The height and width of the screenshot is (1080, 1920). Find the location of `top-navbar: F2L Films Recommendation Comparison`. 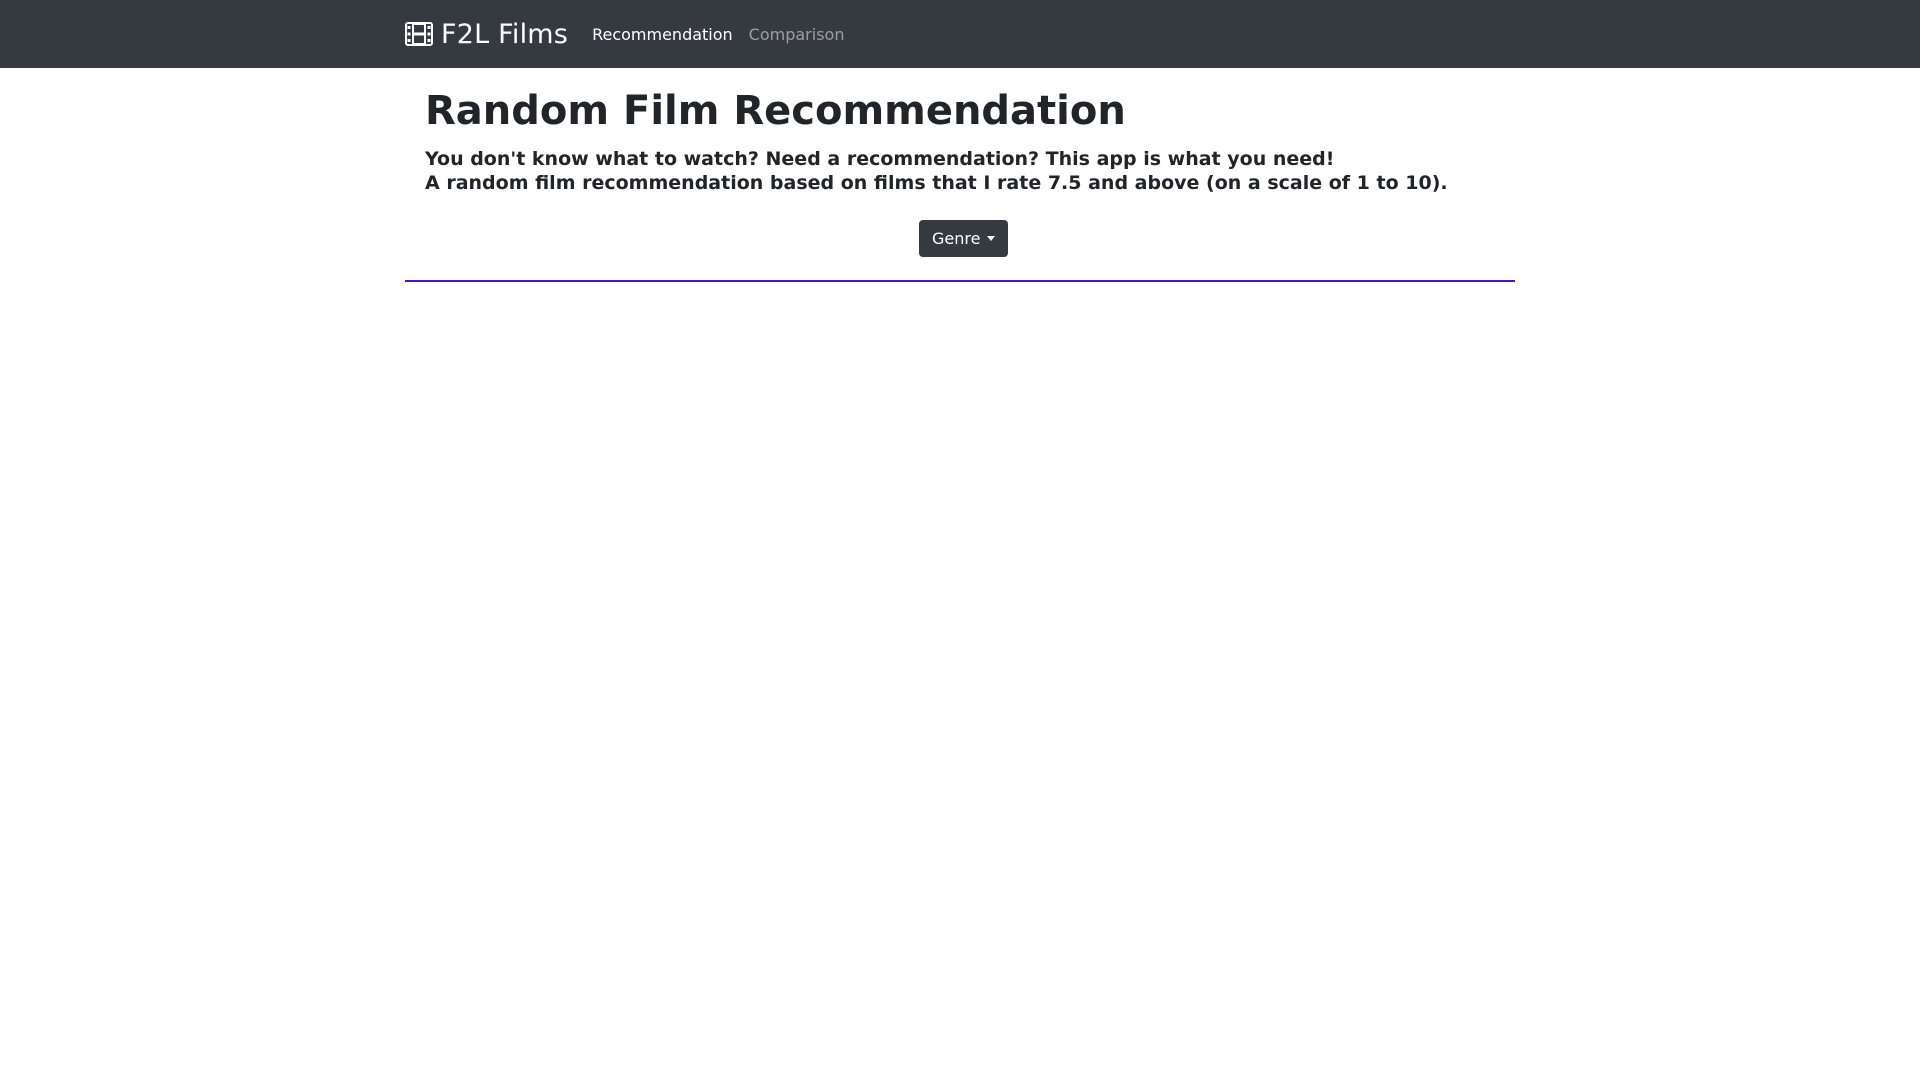

top-navbar: F2L Films Recommendation Comparison is located at coordinates (960, 34).